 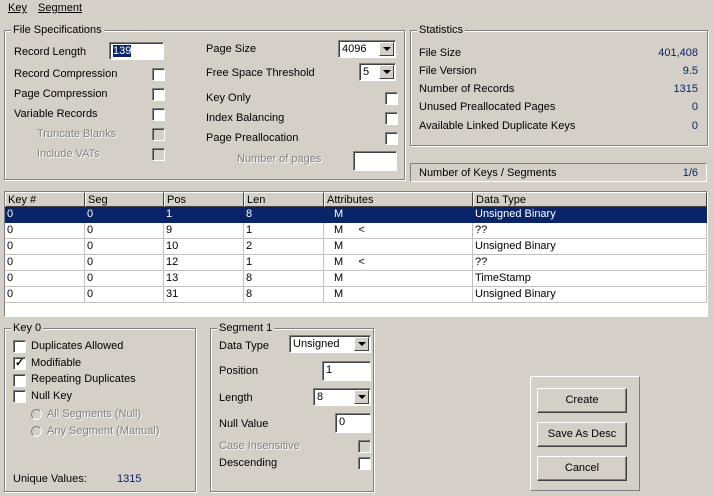 I want to click on data-type-dropdown-arrow, so click(x=361, y=344).